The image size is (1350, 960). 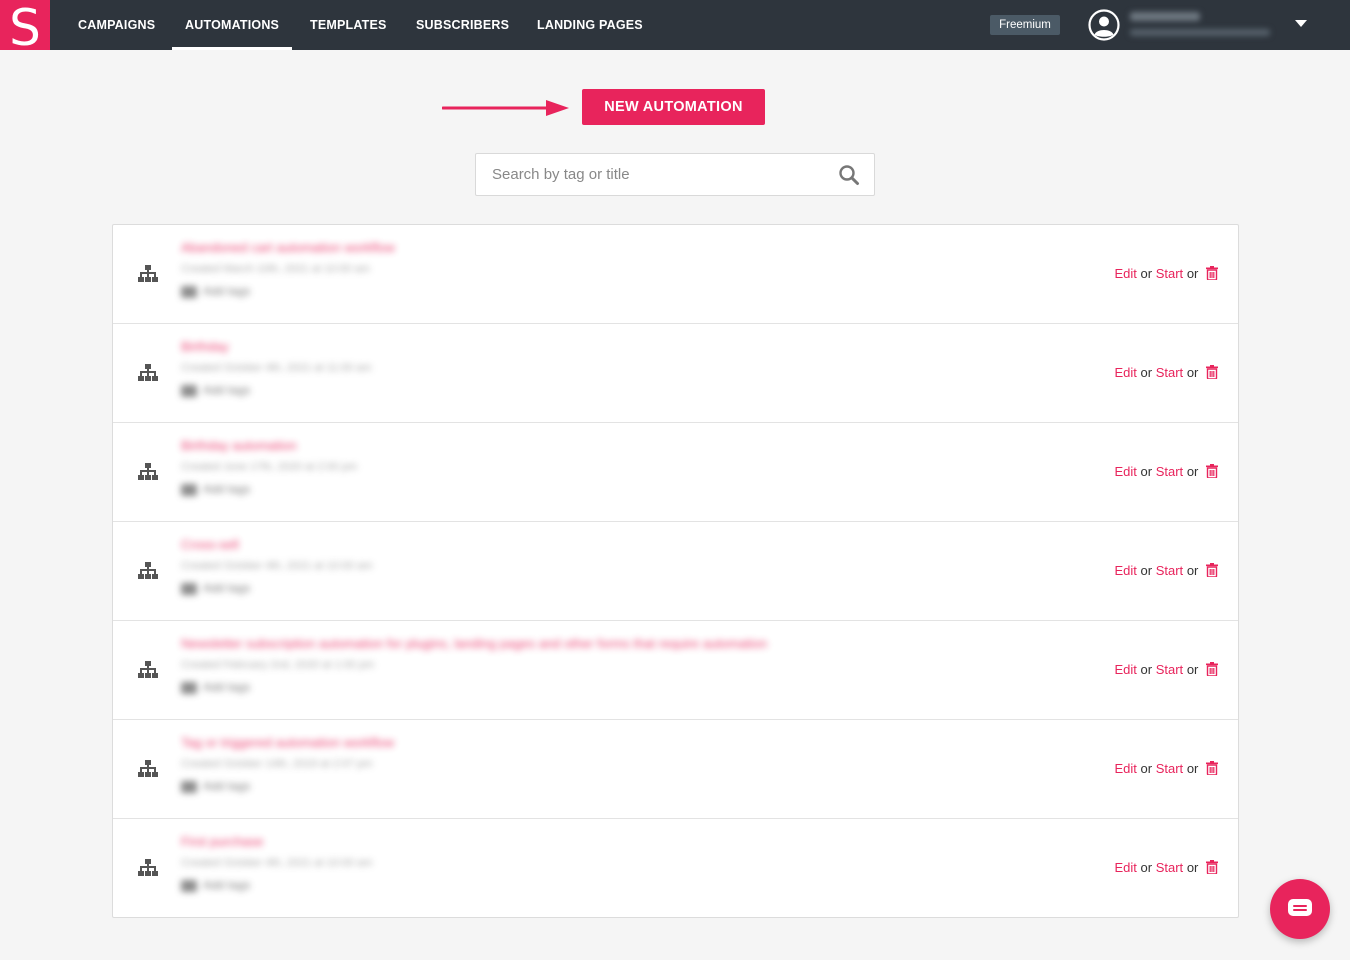 I want to click on search-box, so click(x=675, y=174).